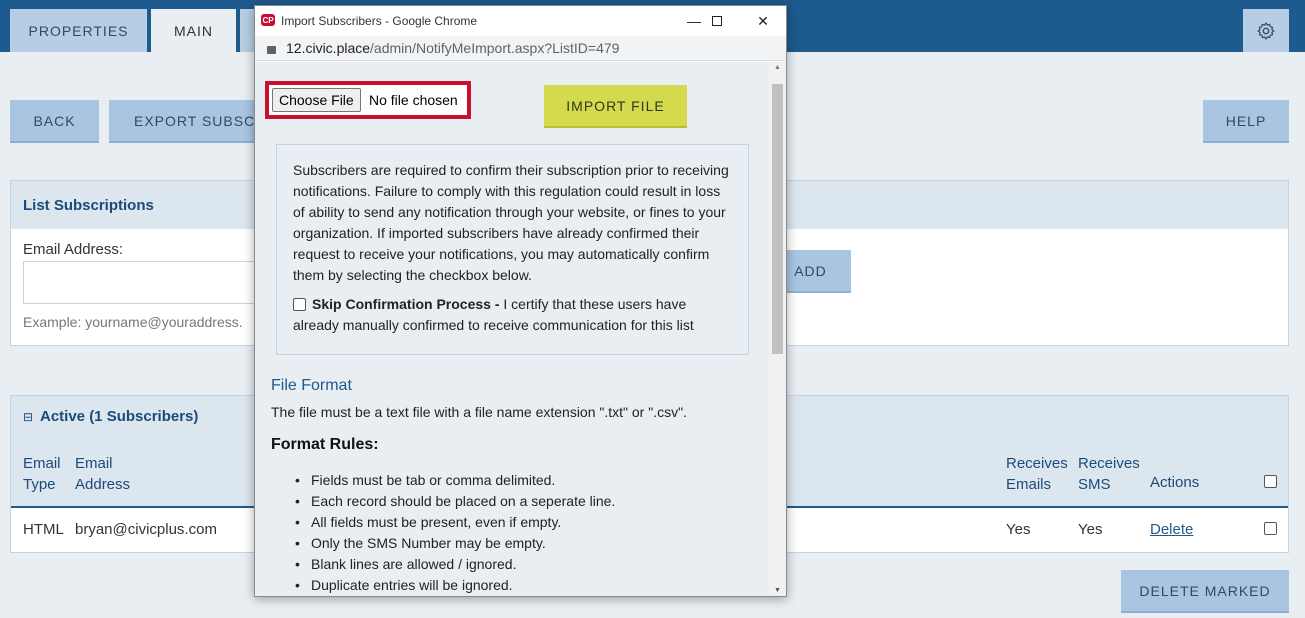 This screenshot has width=1305, height=618. What do you see at coordinates (193, 30) in the screenshot?
I see `tab-main: MAIN` at bounding box center [193, 30].